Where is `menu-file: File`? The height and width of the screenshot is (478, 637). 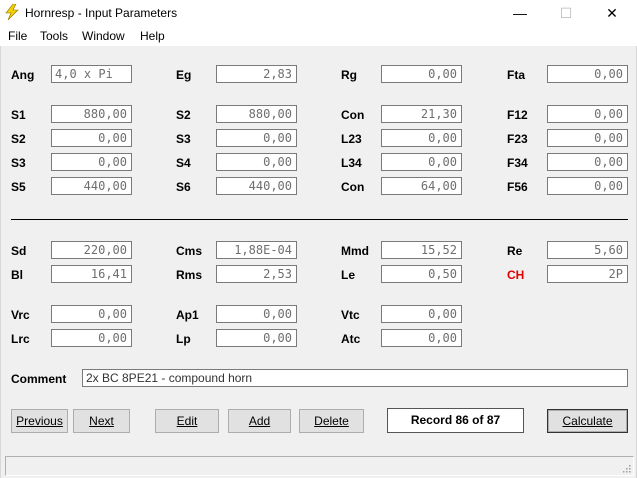 menu-file: File is located at coordinates (17, 36).